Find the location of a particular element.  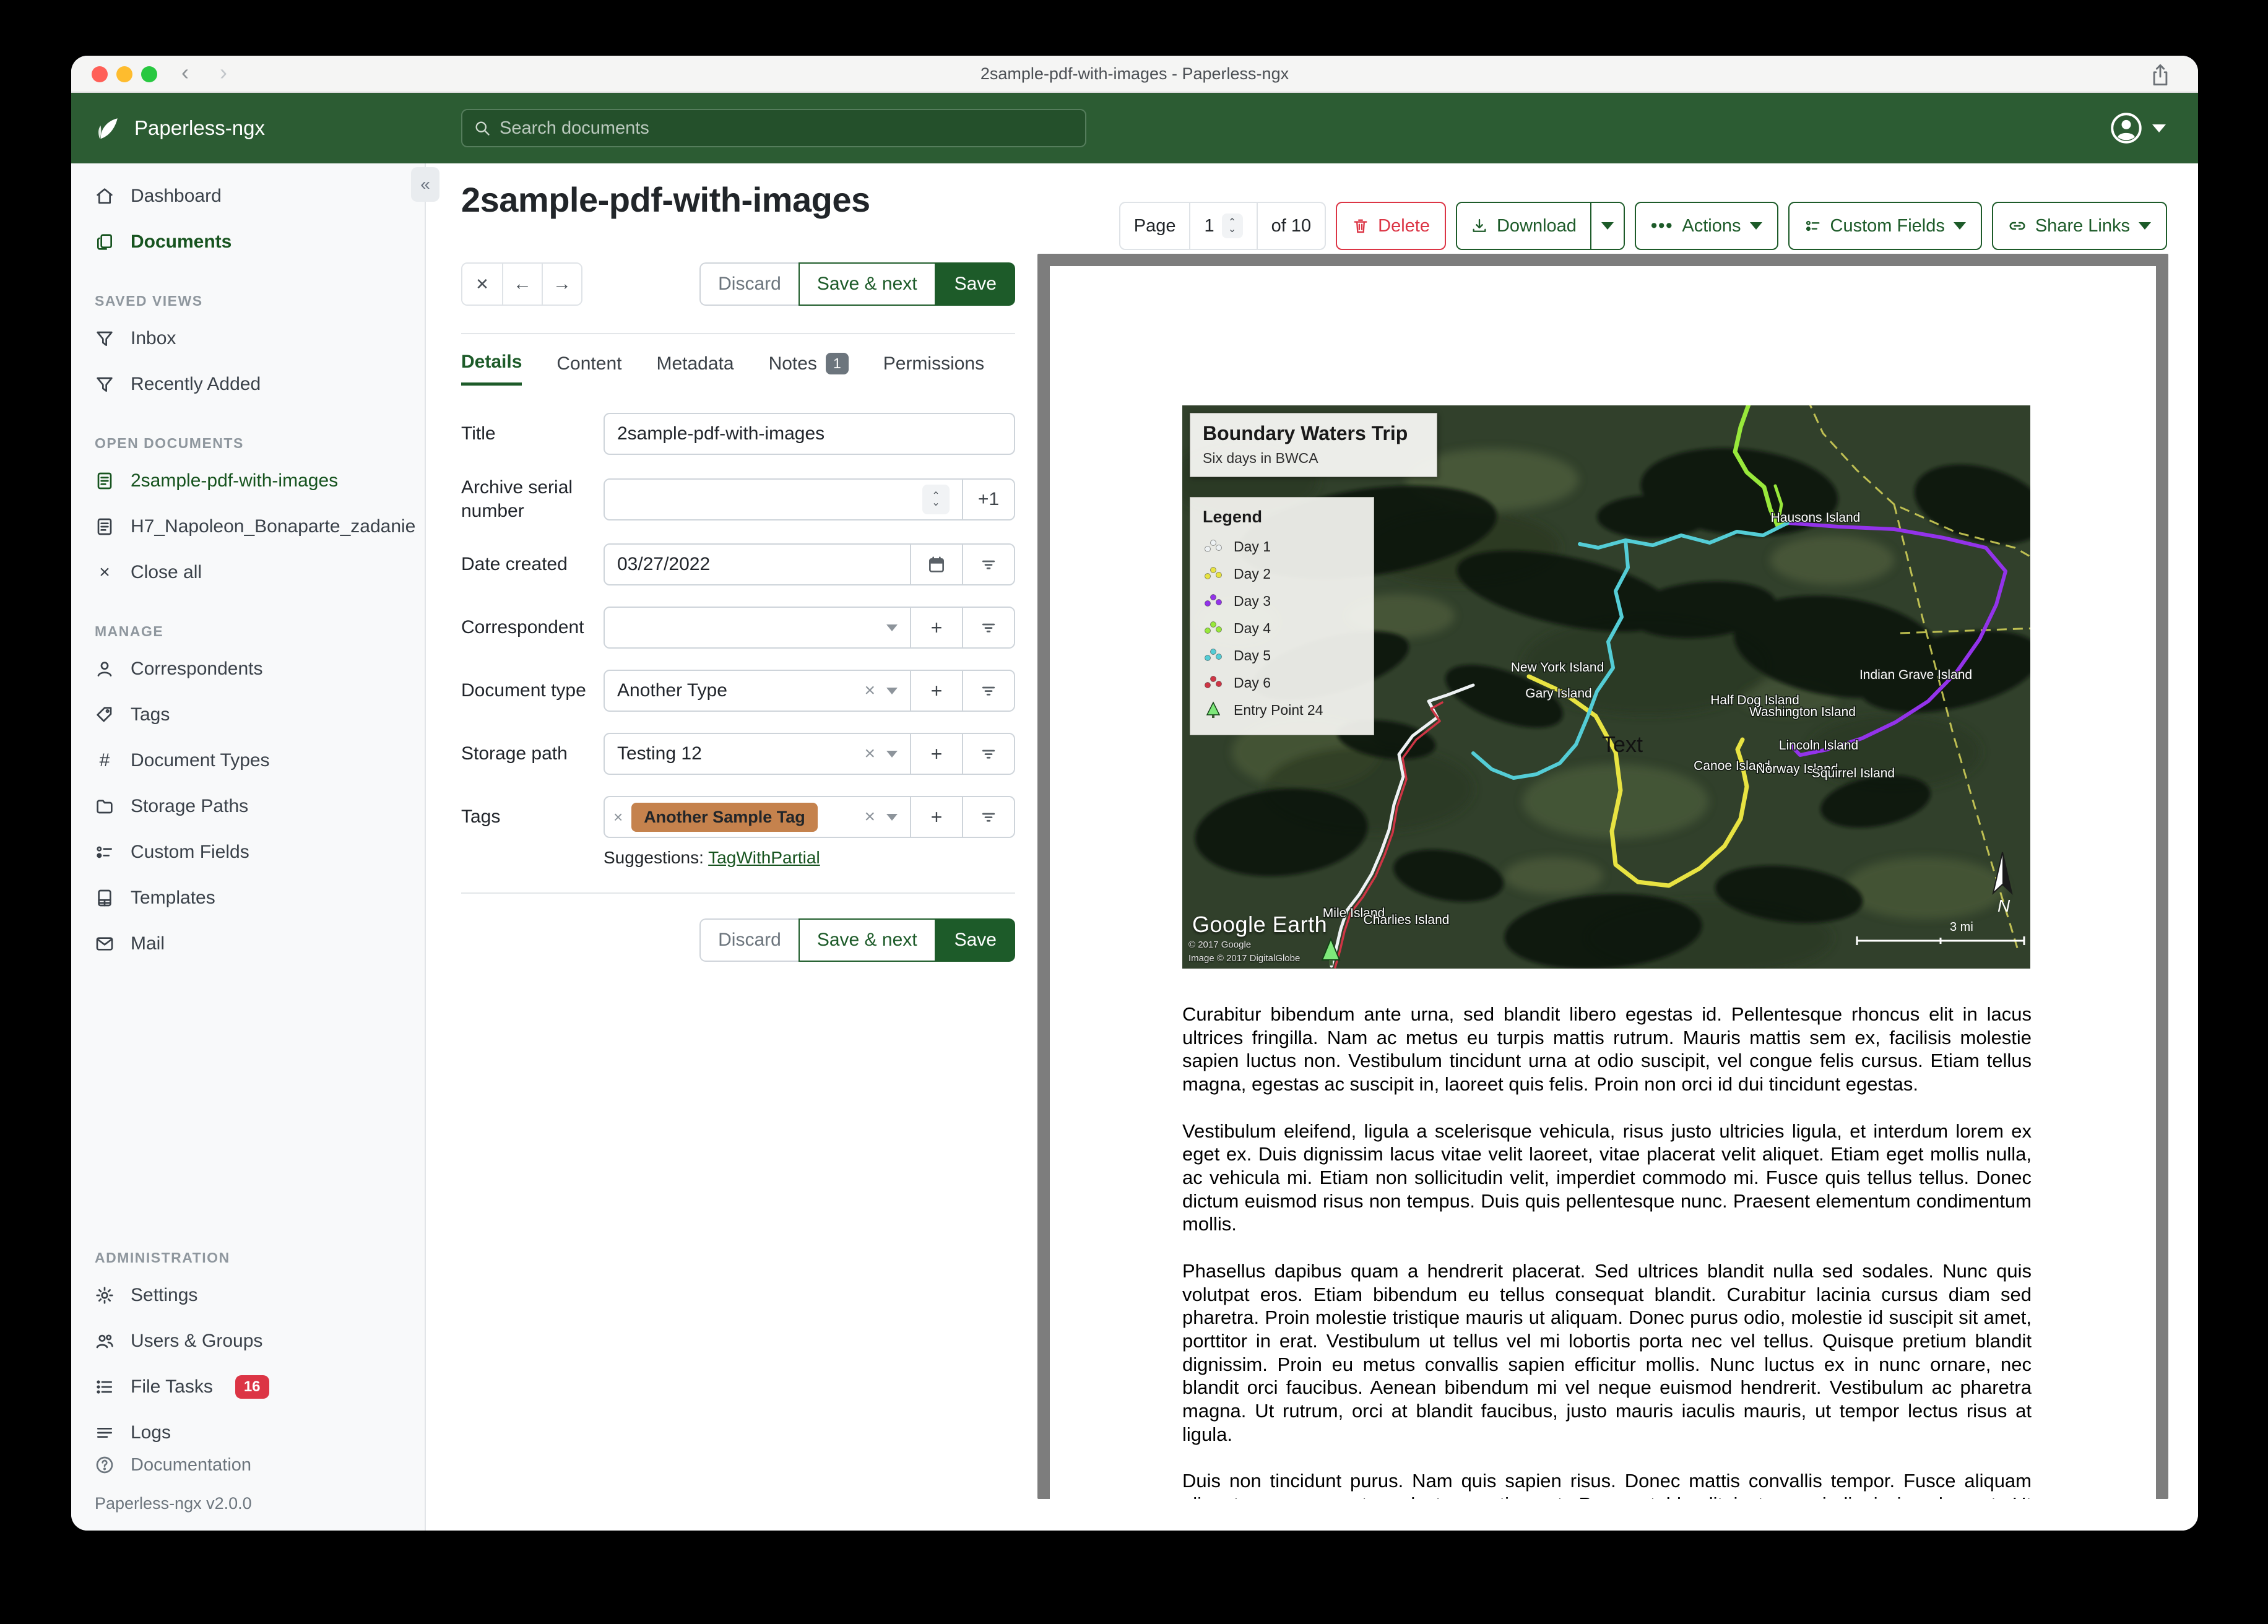

sidebar-item-documents: Documents is located at coordinates (248, 242).